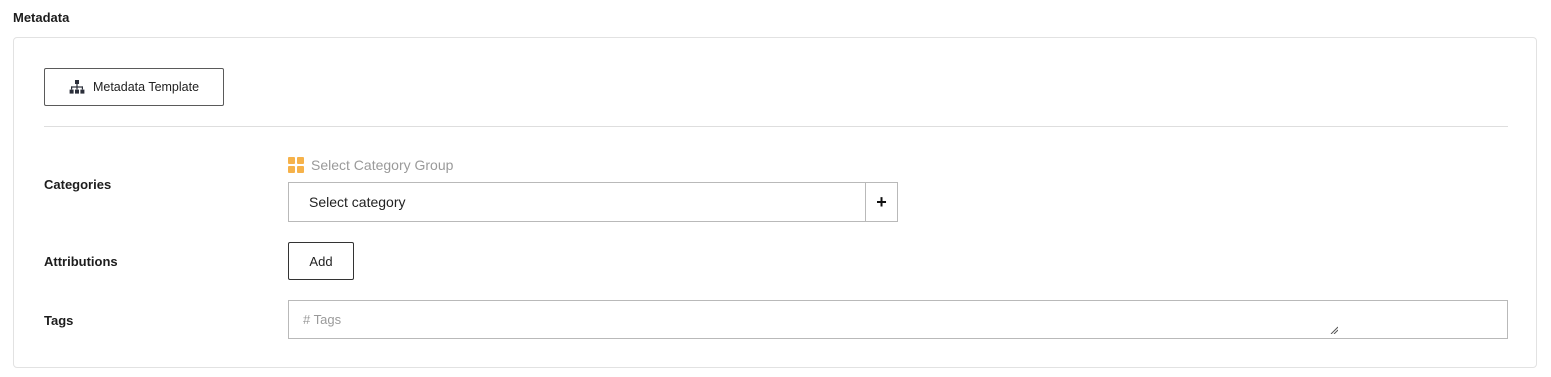 Image resolution: width=1551 pixels, height=377 pixels. What do you see at coordinates (382, 165) in the screenshot?
I see `select-category-group-label: Select Category Group` at bounding box center [382, 165].